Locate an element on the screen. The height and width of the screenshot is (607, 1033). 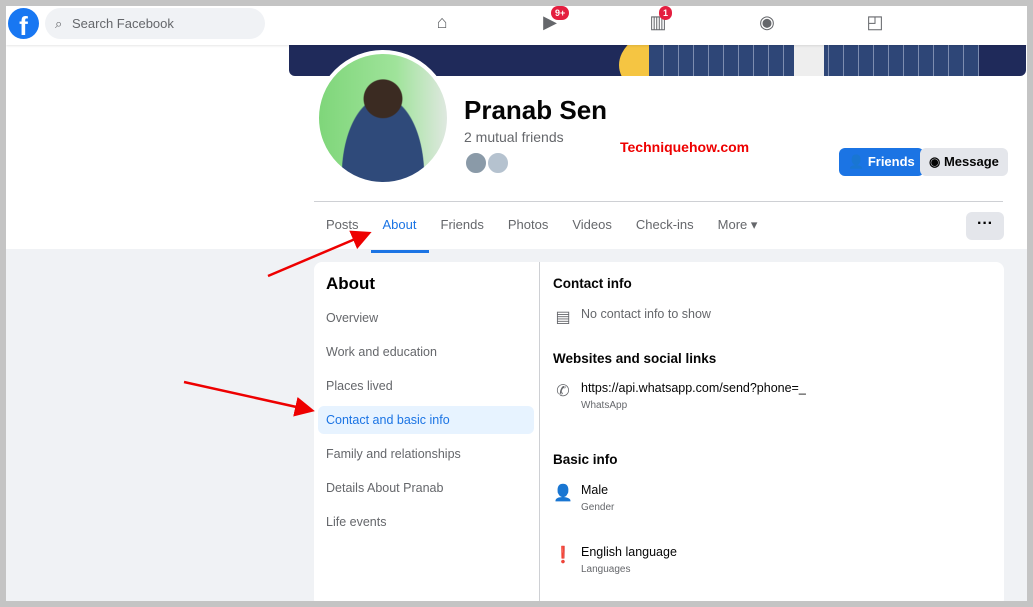
whatsapp-link: https://api.whatsapp.com/send?phone=_ is located at coordinates (693, 388).